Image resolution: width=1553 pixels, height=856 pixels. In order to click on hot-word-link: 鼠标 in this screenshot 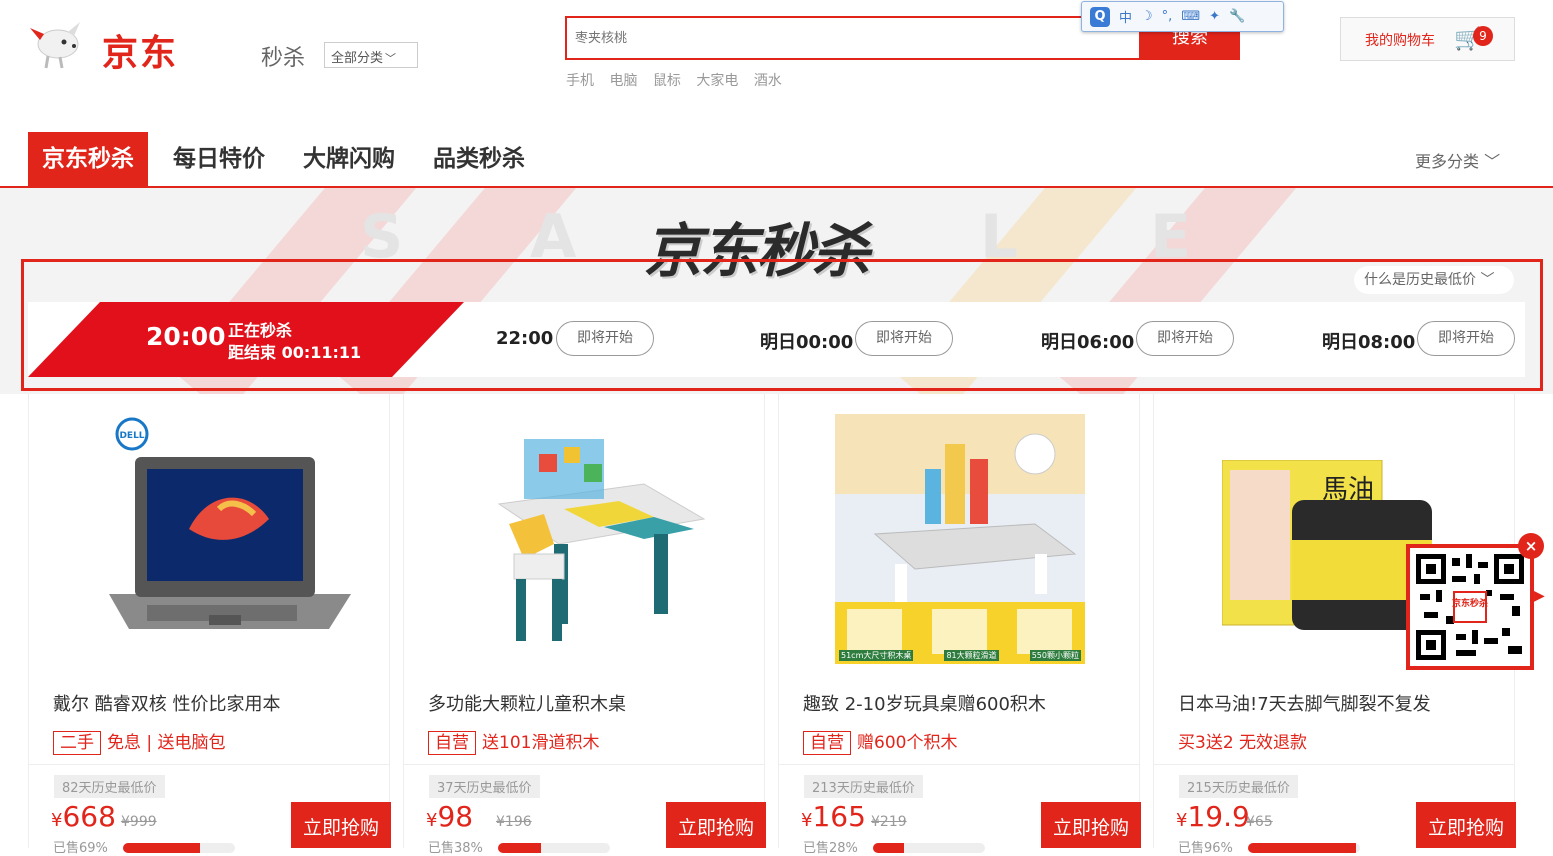, I will do `click(667, 81)`.